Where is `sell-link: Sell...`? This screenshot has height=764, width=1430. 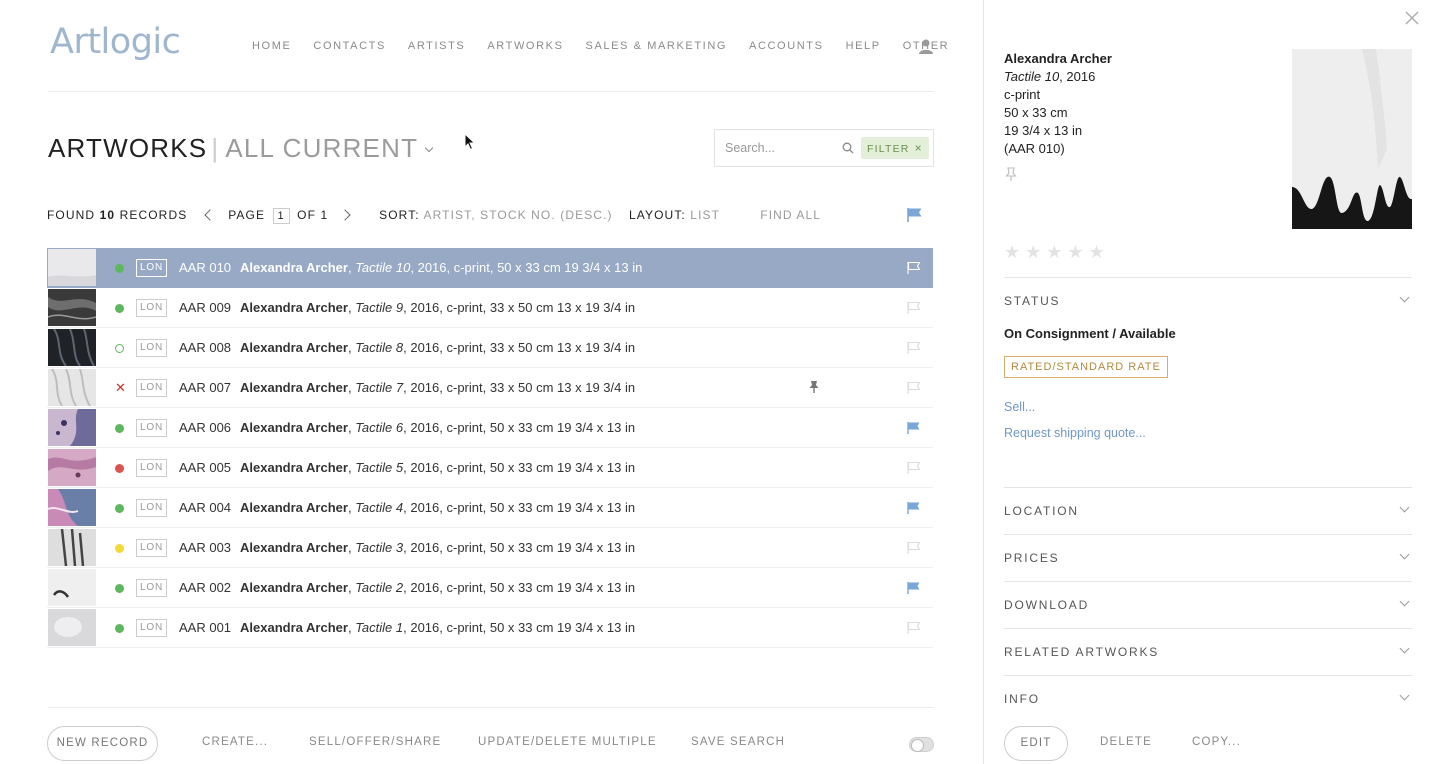 sell-link: Sell... is located at coordinates (1019, 407).